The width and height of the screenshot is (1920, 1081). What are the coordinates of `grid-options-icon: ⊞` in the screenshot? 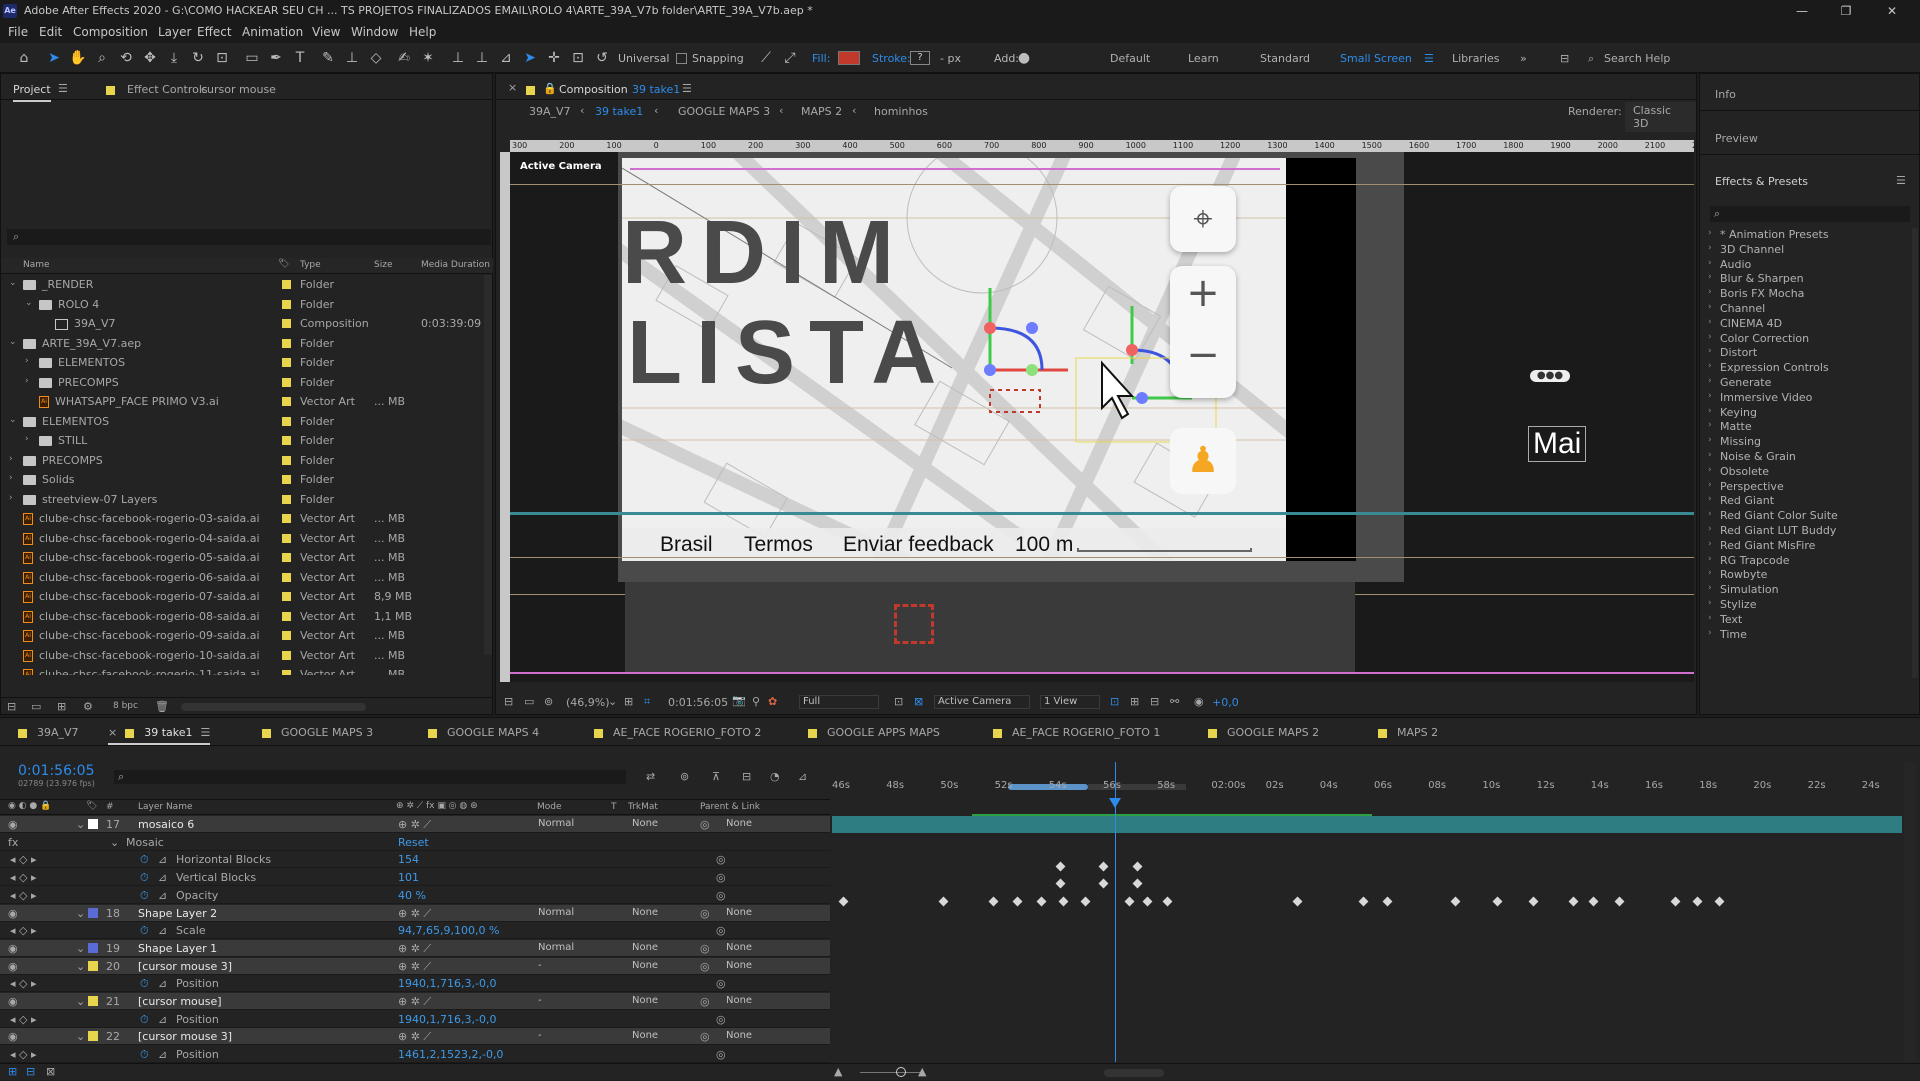 It's located at (628, 701).